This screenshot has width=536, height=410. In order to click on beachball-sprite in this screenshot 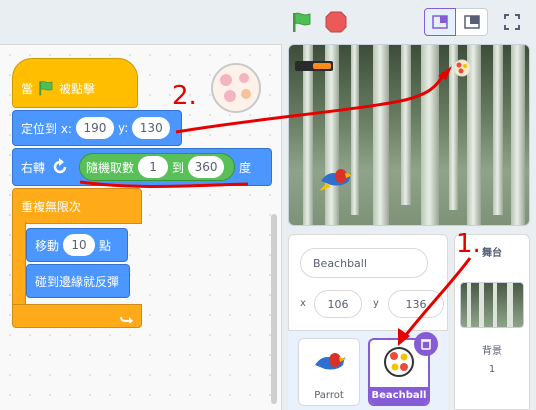, I will do `click(462, 68)`.